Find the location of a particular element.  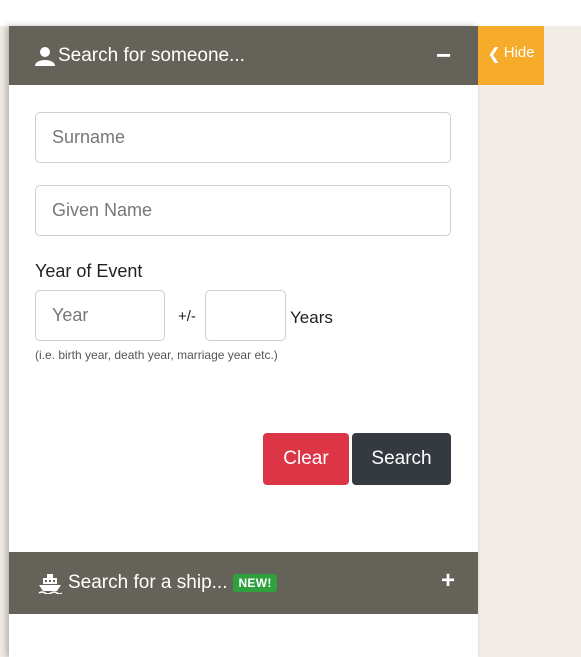

year-input is located at coordinates (100, 315).